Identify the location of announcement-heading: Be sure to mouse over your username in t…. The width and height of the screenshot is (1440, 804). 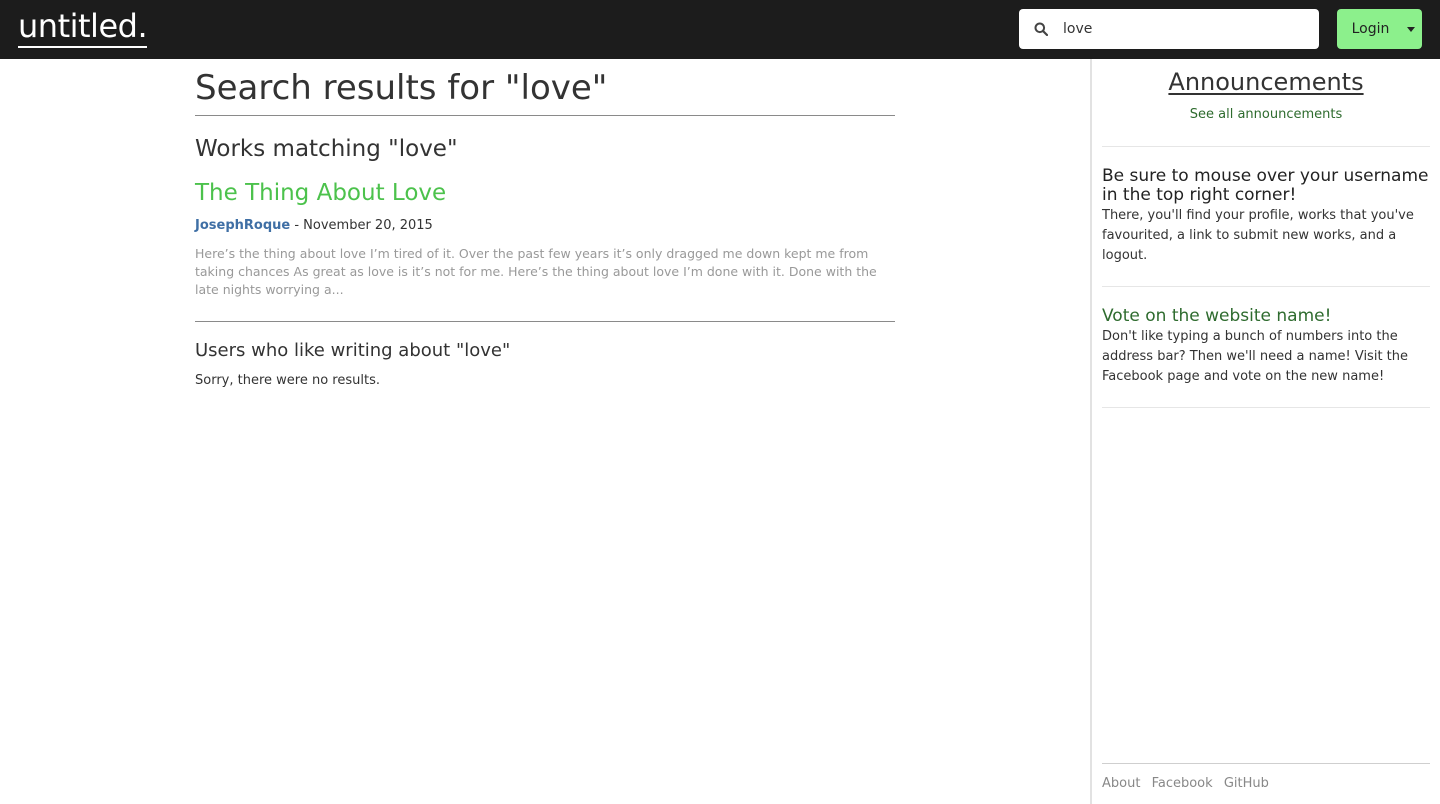
(1265, 185).